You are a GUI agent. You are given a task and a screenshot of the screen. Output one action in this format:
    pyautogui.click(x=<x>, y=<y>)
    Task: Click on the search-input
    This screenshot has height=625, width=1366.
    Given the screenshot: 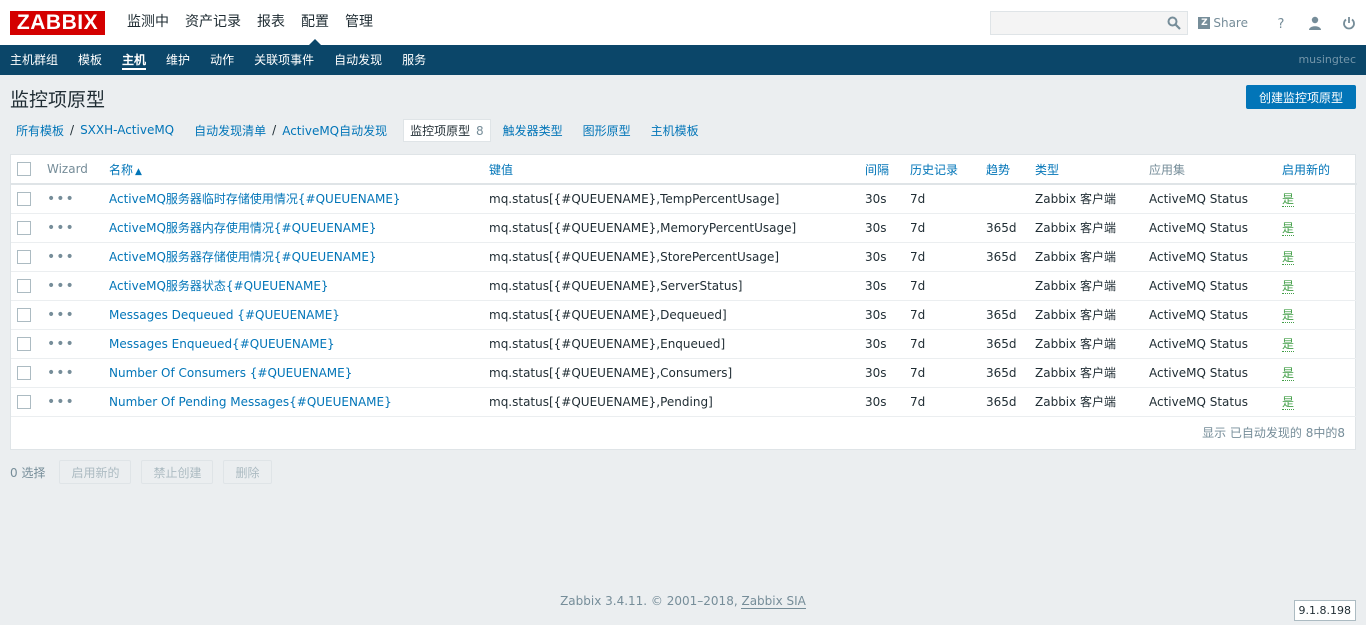 What is the action you would take?
    pyautogui.click(x=1089, y=22)
    